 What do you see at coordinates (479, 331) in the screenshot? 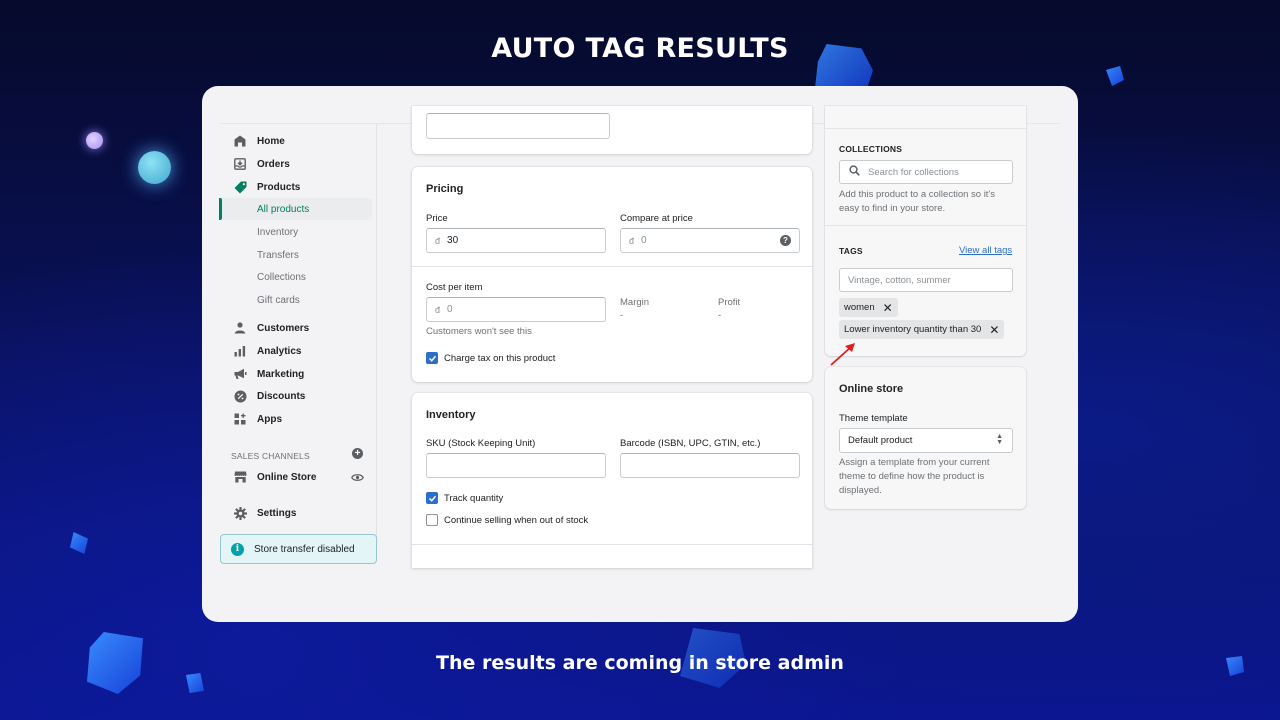
I see `cost-help-text: Customers won't see this` at bounding box center [479, 331].